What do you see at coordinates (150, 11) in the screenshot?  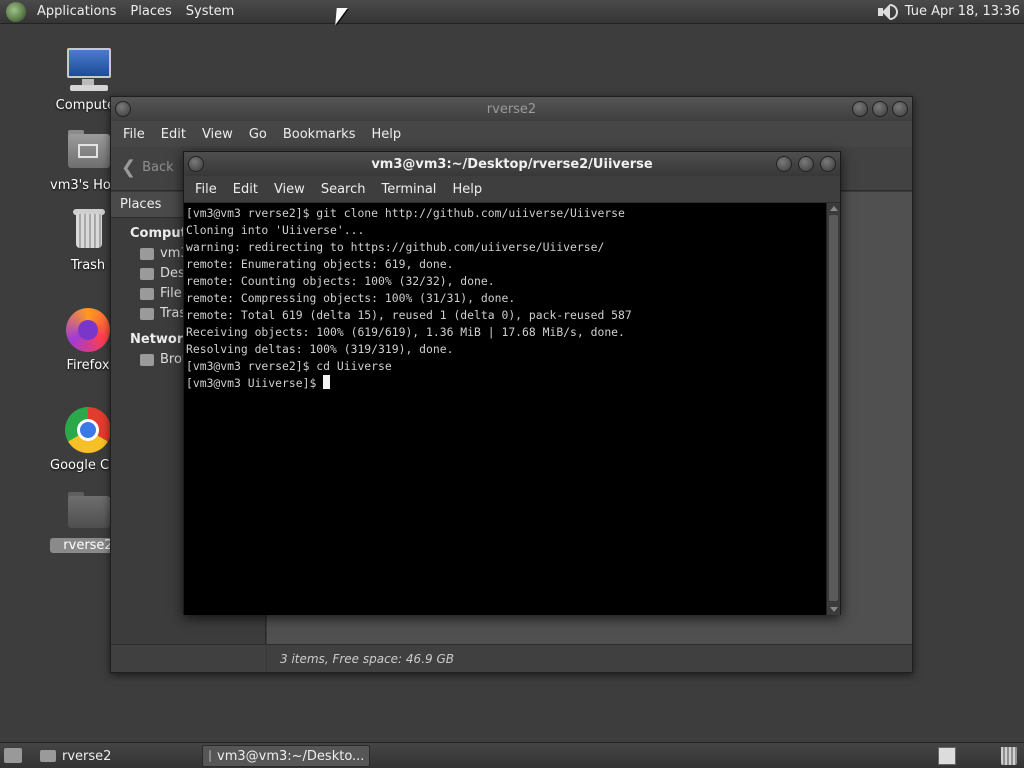 I see `places-menu: Places` at bounding box center [150, 11].